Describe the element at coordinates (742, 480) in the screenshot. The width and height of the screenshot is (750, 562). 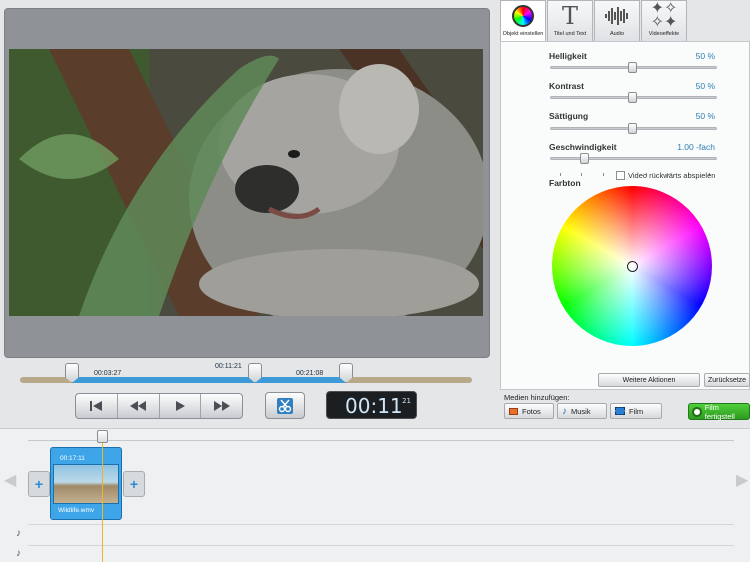
I see `timeline-scroll-right-icon: ▶` at that location.